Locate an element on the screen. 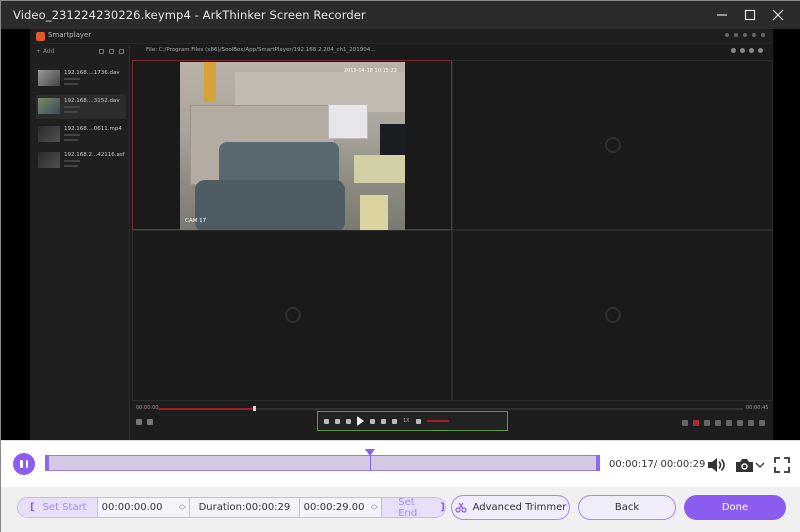  pause-icon is located at coordinates (21, 464).